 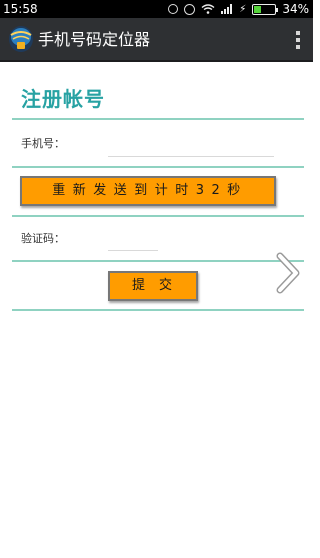 What do you see at coordinates (238, 9) in the screenshot?
I see `status-icons: ⚡ 34%` at bounding box center [238, 9].